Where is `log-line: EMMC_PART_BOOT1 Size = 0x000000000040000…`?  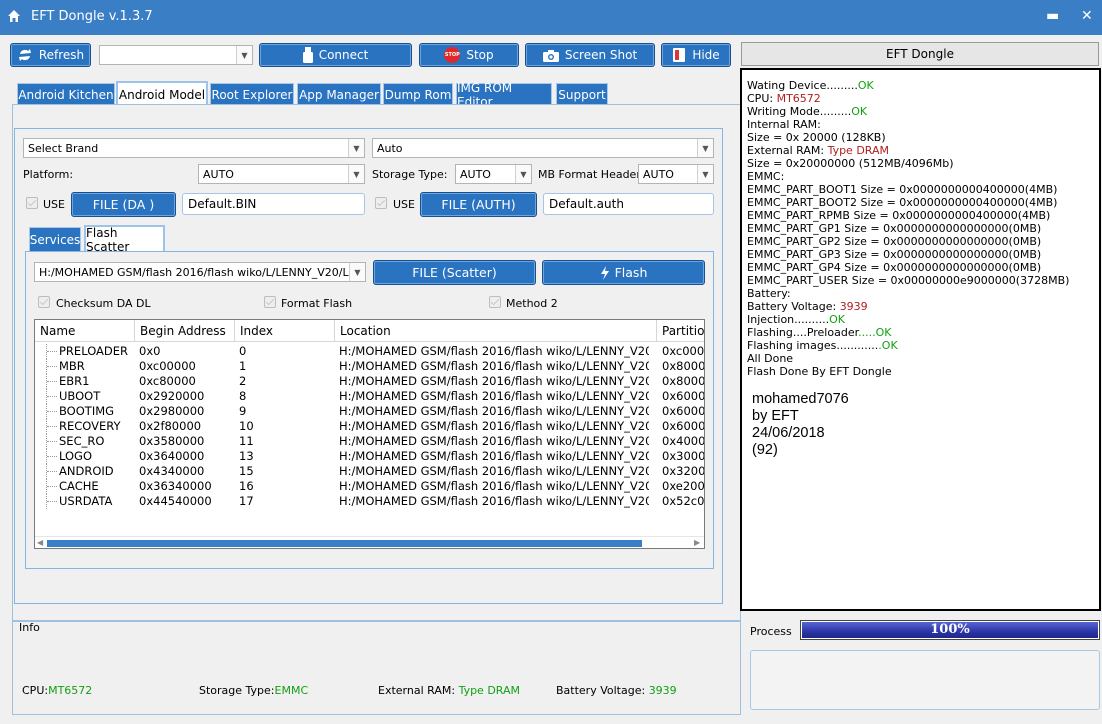
log-line: EMMC_PART_BOOT1 Size = 0x000000000040000… is located at coordinates (923, 189).